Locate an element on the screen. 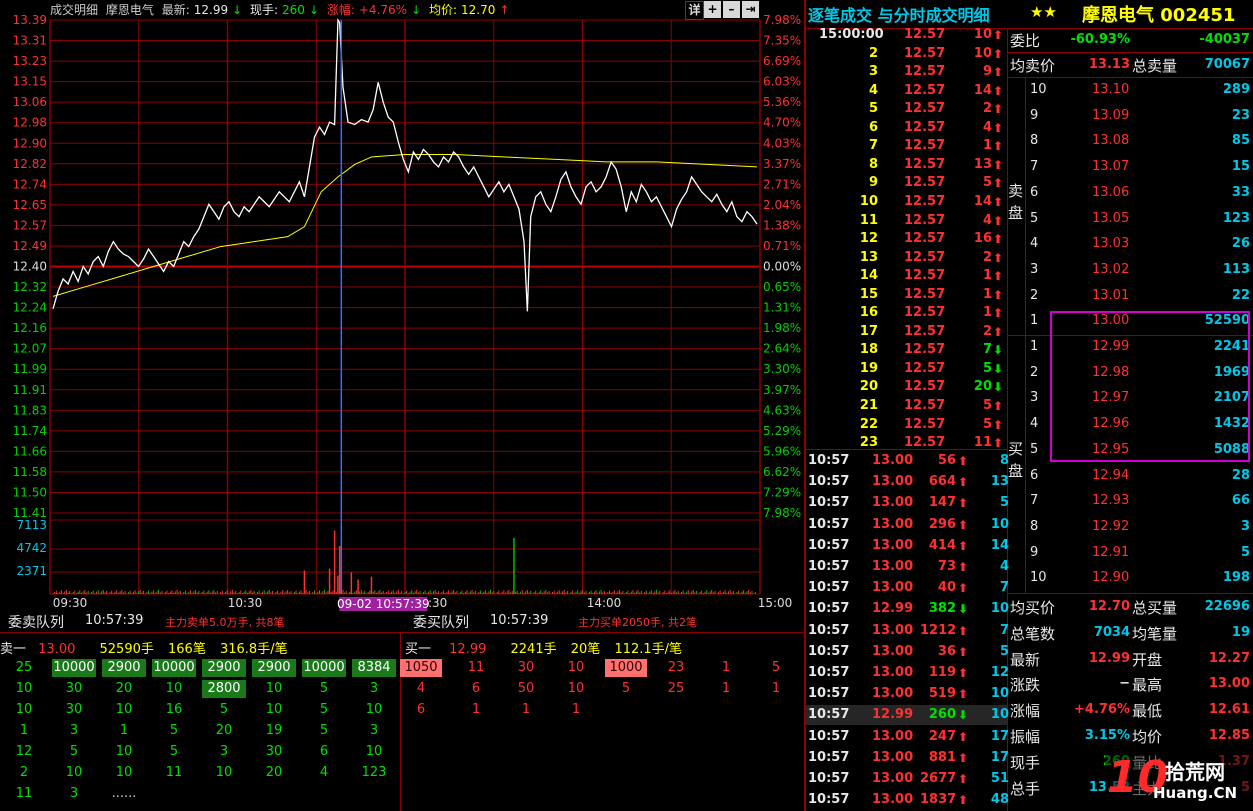  detail-button: 详 is located at coordinates (694, 10).